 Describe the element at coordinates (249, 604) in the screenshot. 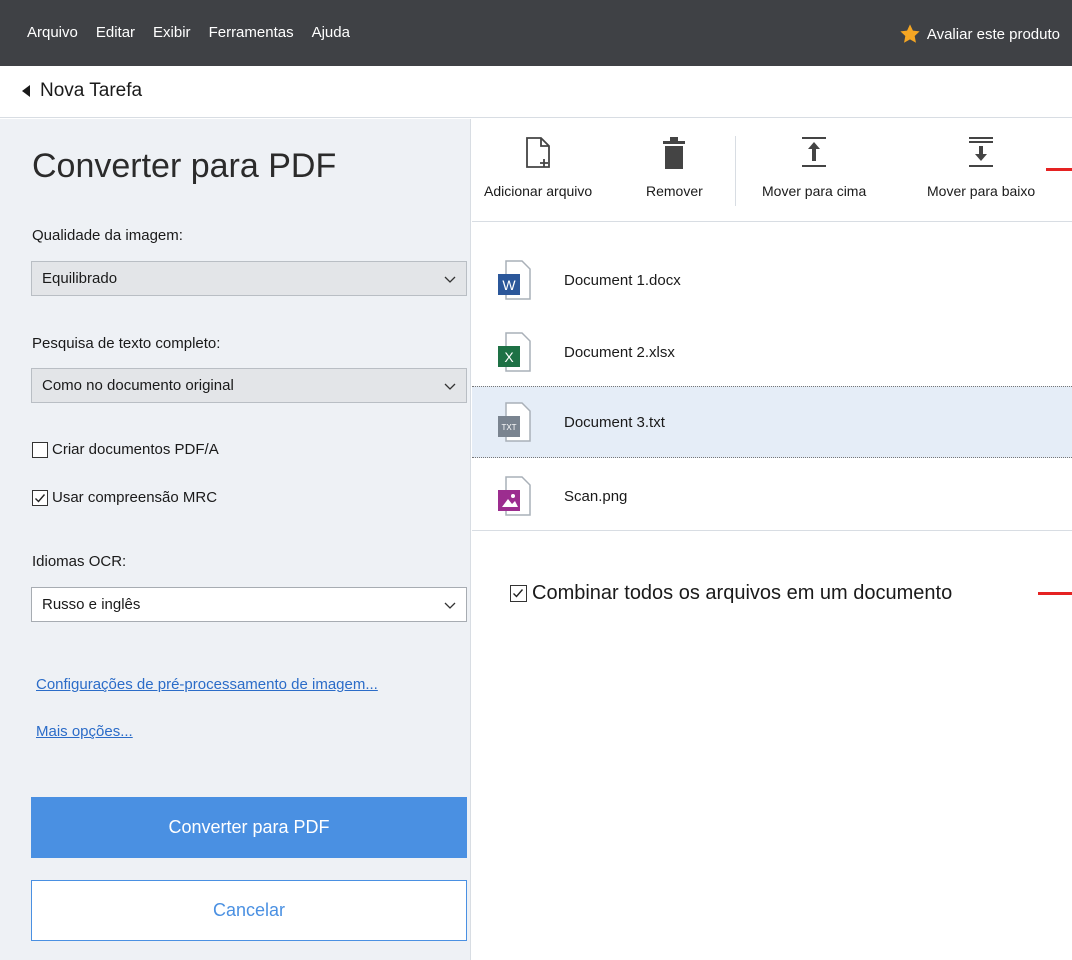

I see `ocr-languages-select: Russo e inglês` at that location.